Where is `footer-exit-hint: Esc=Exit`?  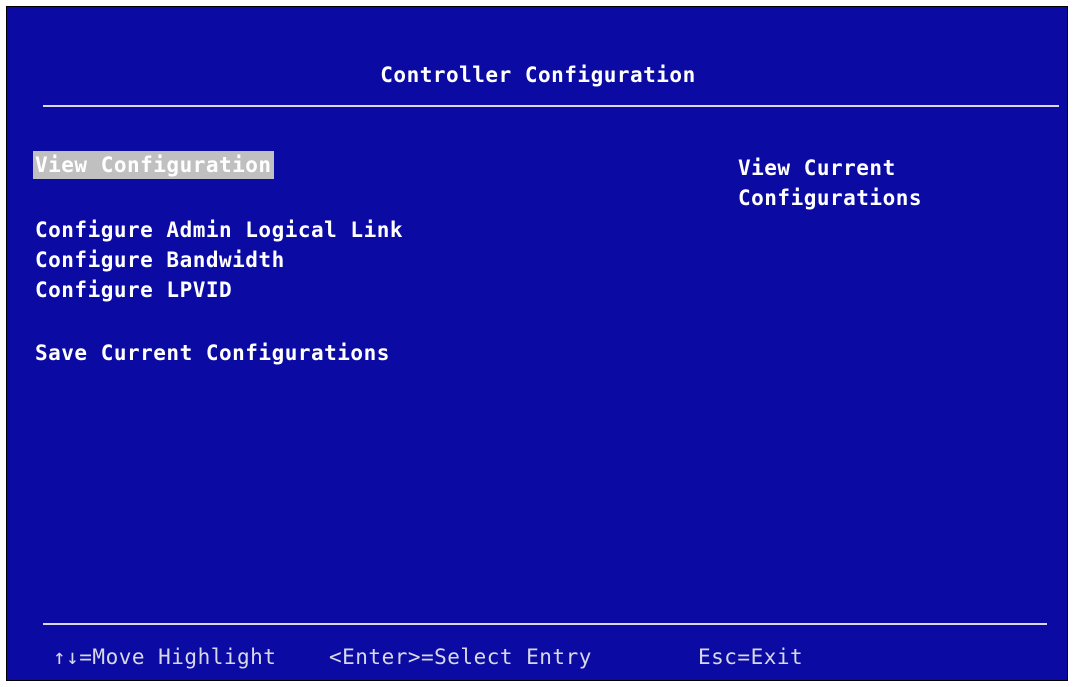
footer-exit-hint: Esc=Exit is located at coordinates (751, 657).